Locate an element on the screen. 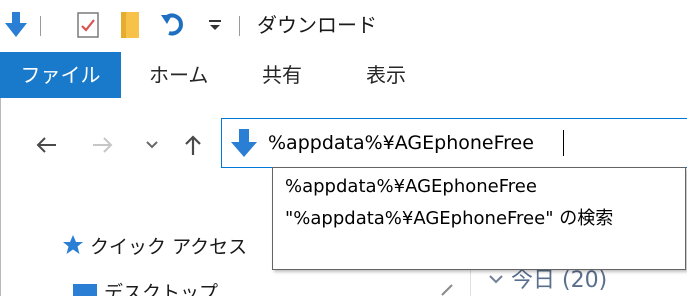  up-arrow-icon is located at coordinates (193, 145).